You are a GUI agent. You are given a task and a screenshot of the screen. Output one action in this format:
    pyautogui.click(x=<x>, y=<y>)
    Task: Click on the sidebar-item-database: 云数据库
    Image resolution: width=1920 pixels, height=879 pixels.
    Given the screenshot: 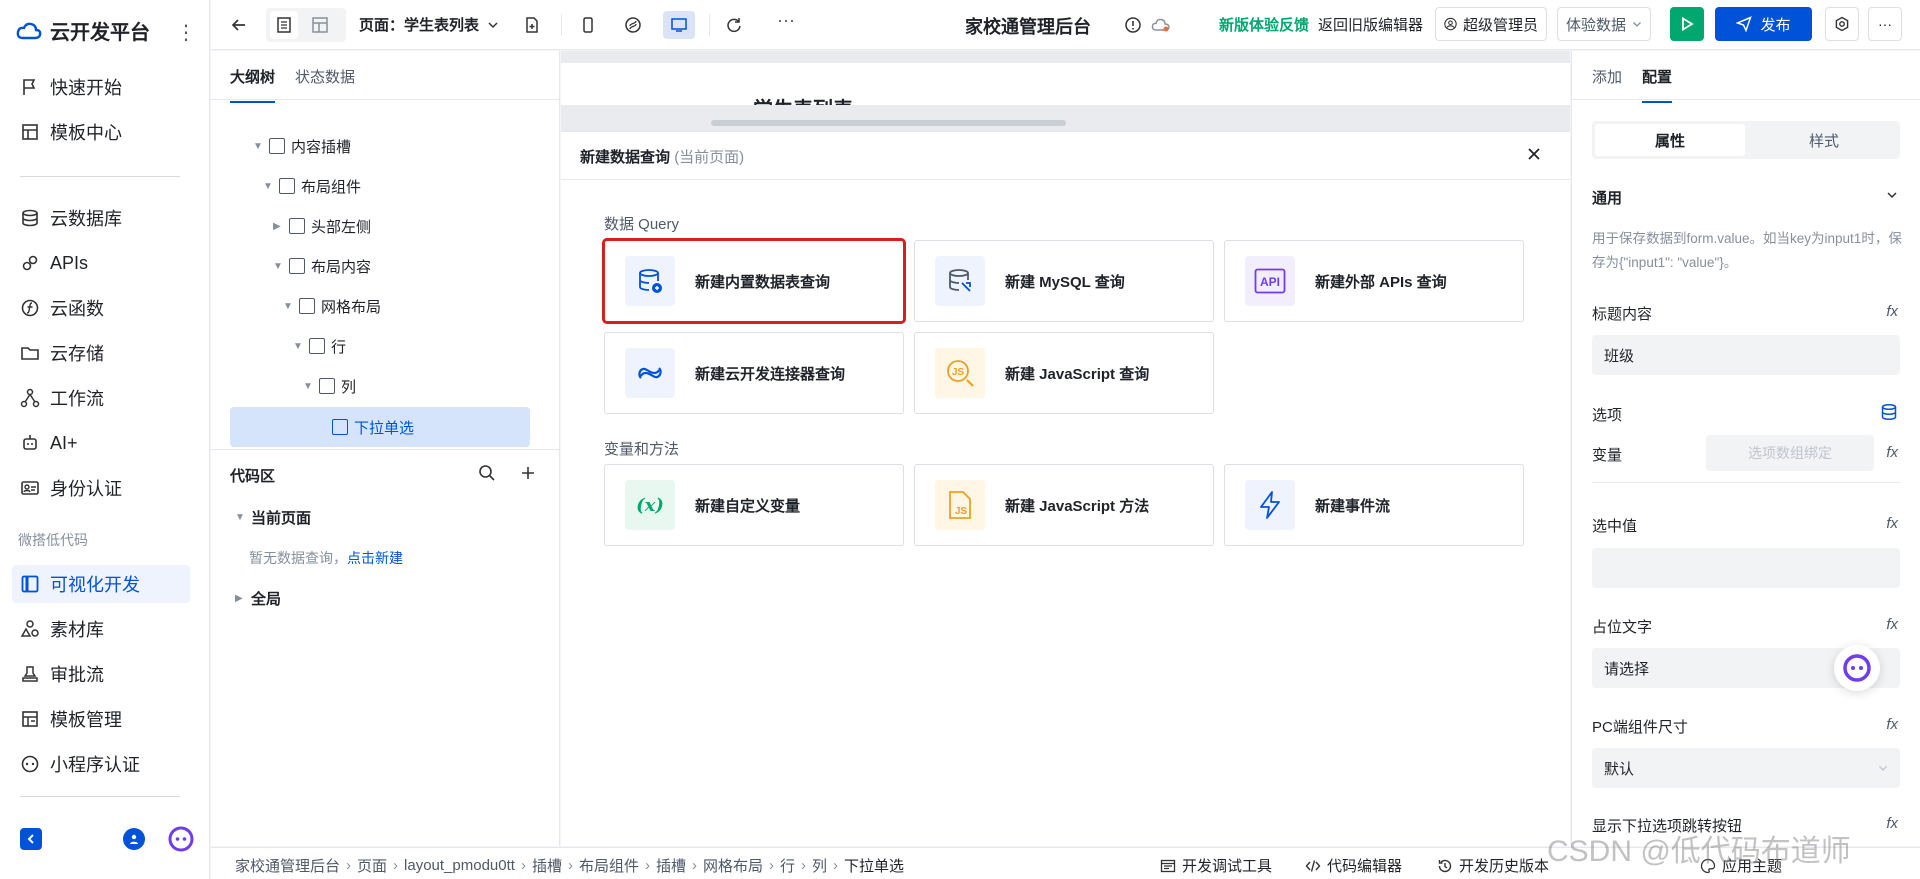 What is the action you would take?
    pyautogui.click(x=101, y=218)
    